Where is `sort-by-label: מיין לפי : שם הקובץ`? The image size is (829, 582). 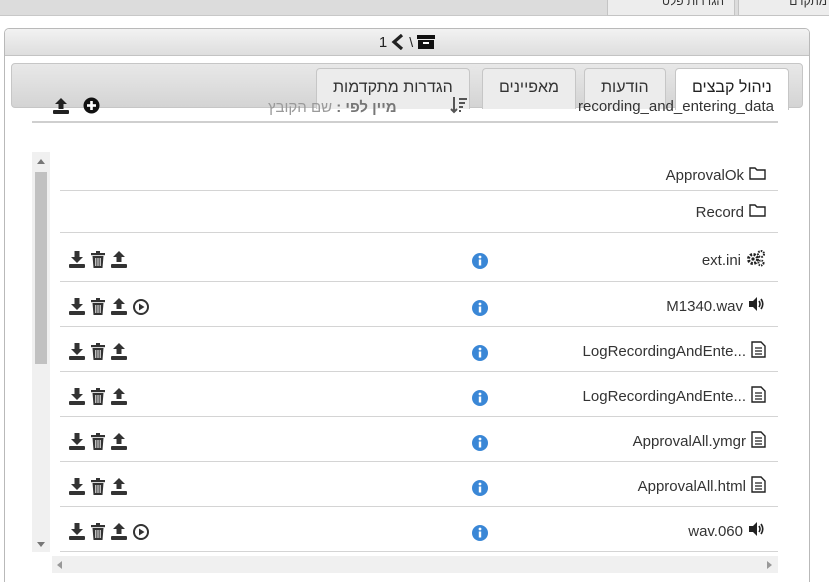 sort-by-label: מיין לפי : שם הקובץ is located at coordinates (332, 107).